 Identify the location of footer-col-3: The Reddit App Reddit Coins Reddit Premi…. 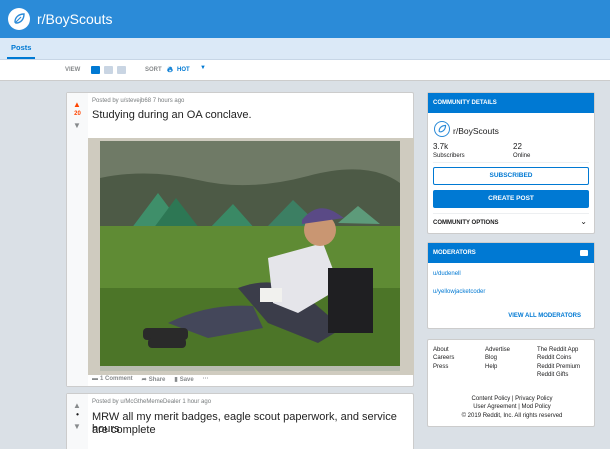
(558, 362).